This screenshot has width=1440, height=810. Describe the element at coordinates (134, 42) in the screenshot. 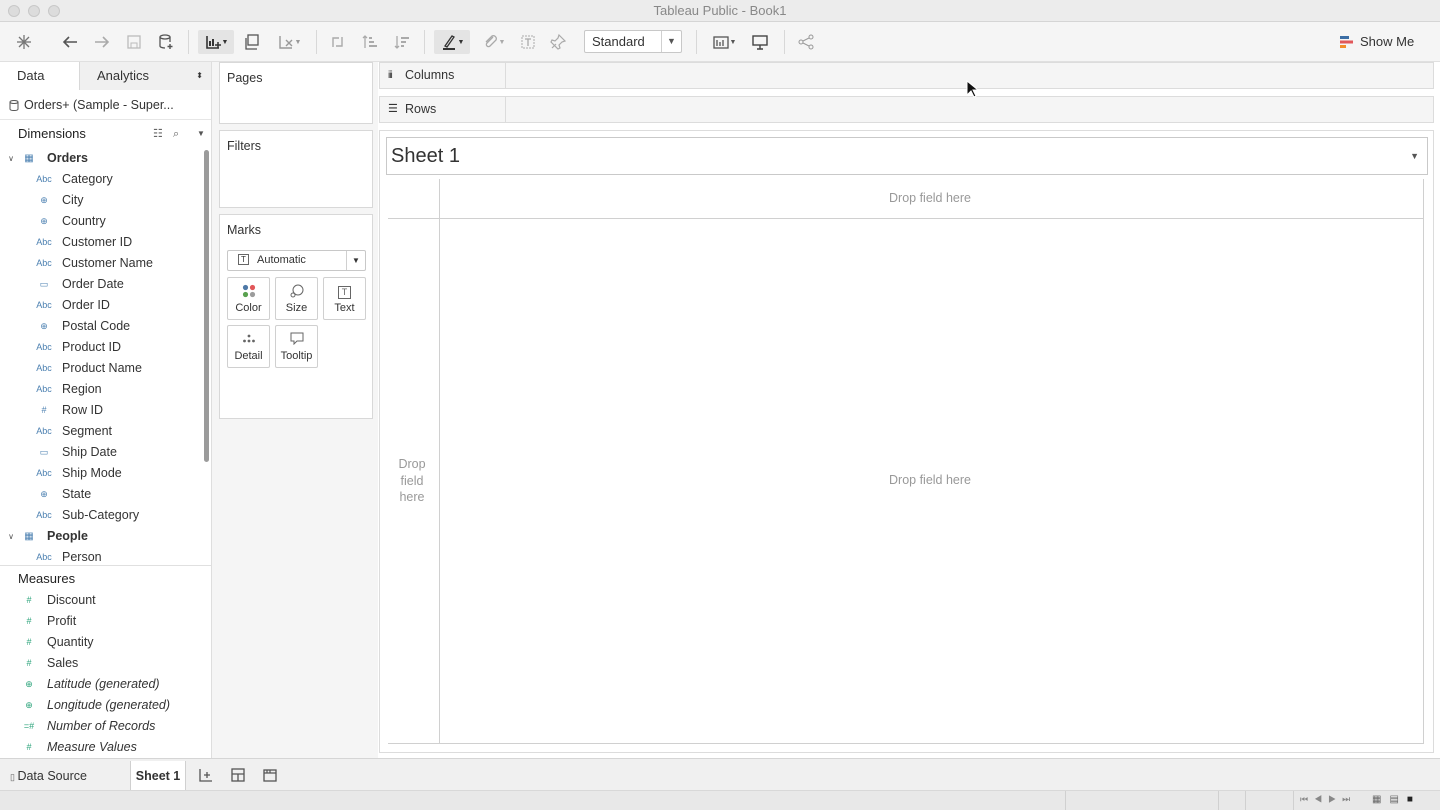

I see `save-icon` at that location.